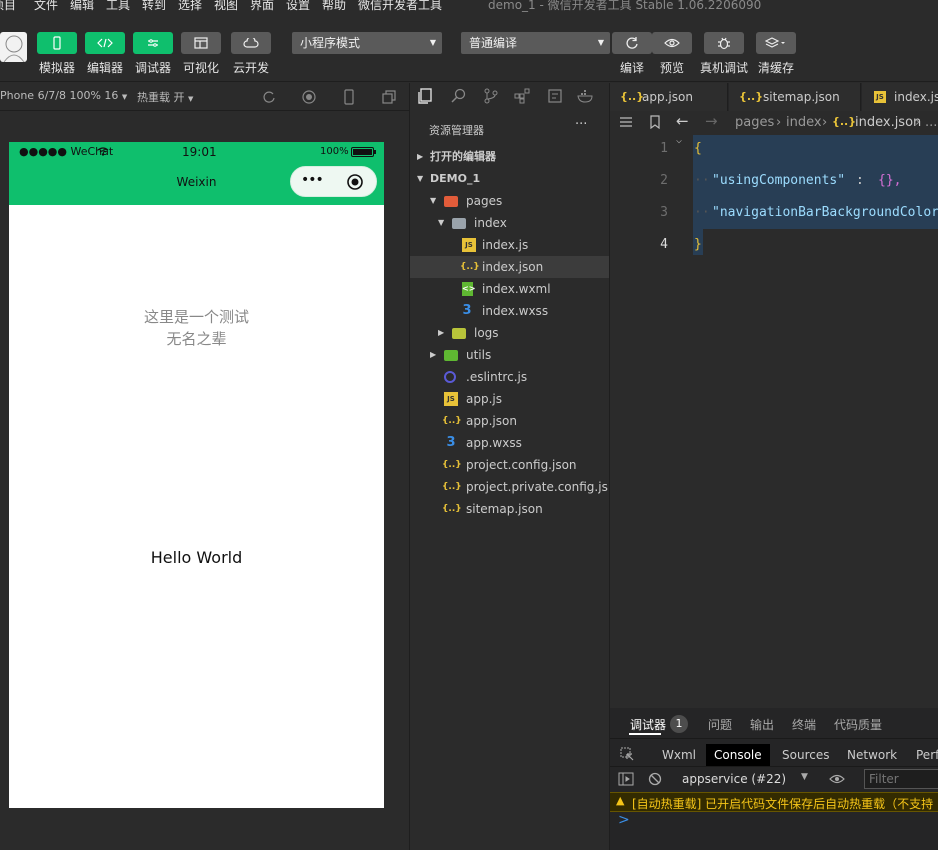 The image size is (938, 850). What do you see at coordinates (900, 97) in the screenshot?
I see `tab-index-js: JS index.js` at bounding box center [900, 97].